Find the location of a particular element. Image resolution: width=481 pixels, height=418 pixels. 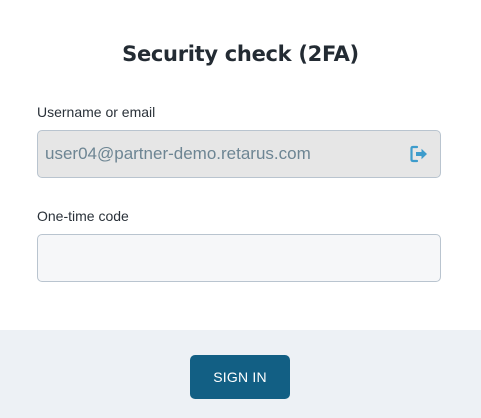

page-title: Security check (2FA) is located at coordinates (240, 54).